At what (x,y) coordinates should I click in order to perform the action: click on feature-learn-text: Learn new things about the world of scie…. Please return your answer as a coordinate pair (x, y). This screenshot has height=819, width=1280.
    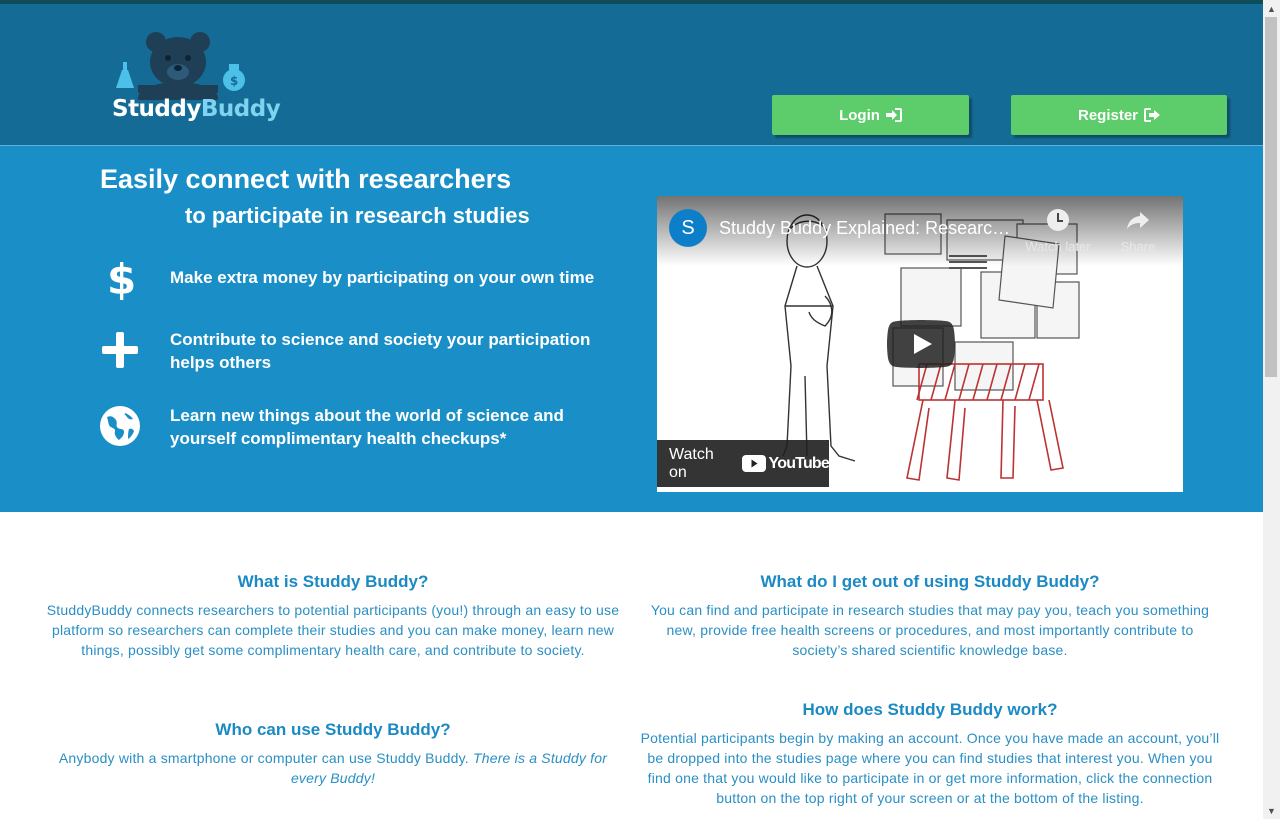
    Looking at the image, I should click on (367, 427).